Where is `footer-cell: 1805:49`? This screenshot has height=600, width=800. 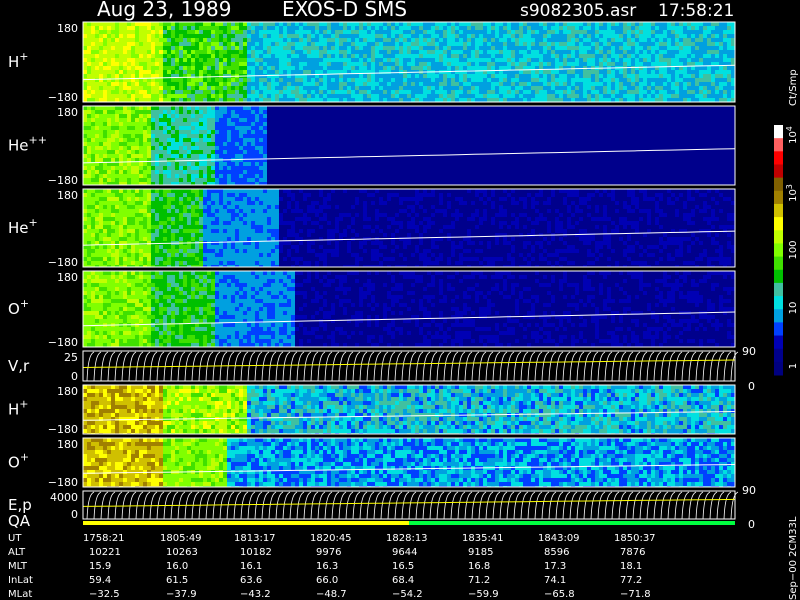
footer-cell: 1805:49 is located at coordinates (181, 538).